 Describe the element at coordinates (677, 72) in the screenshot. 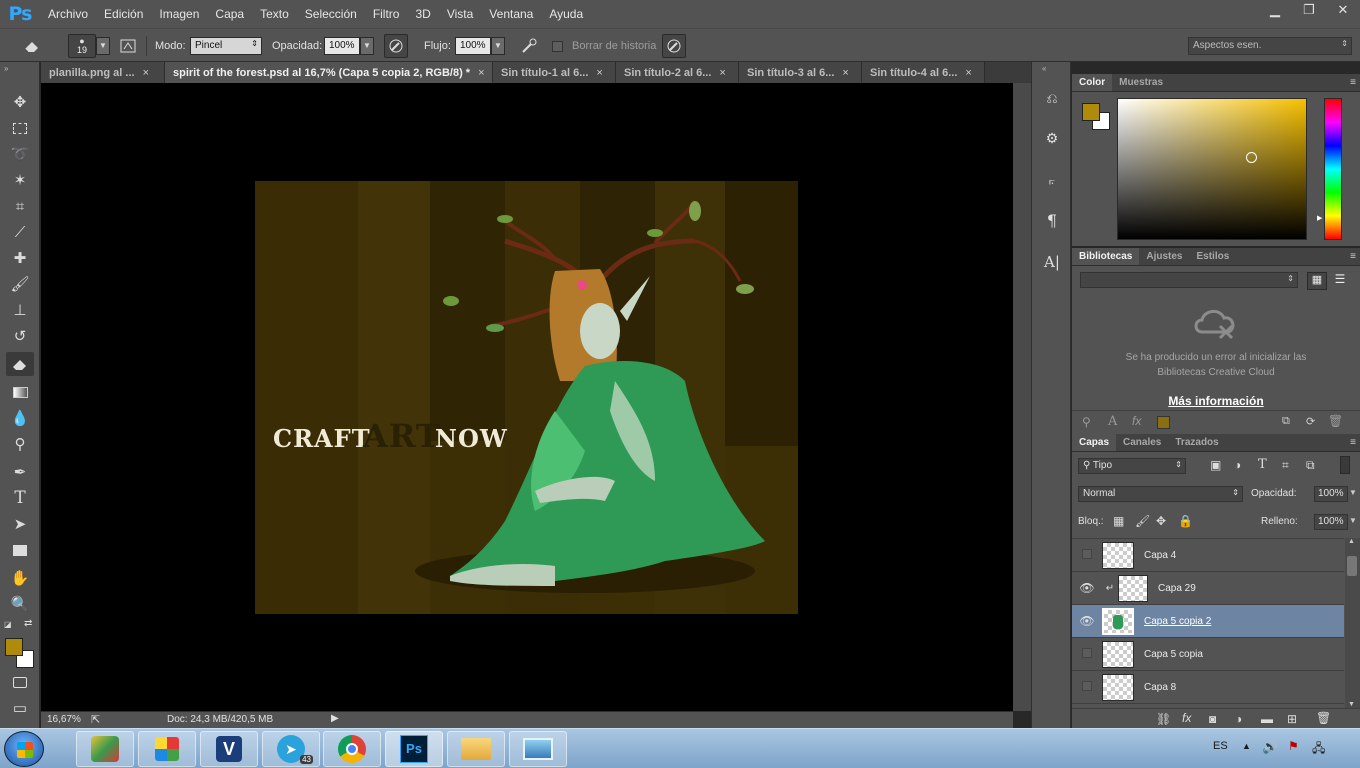

I see `tab-sin-titulo-2: Sin título-2 al 6... ×` at that location.